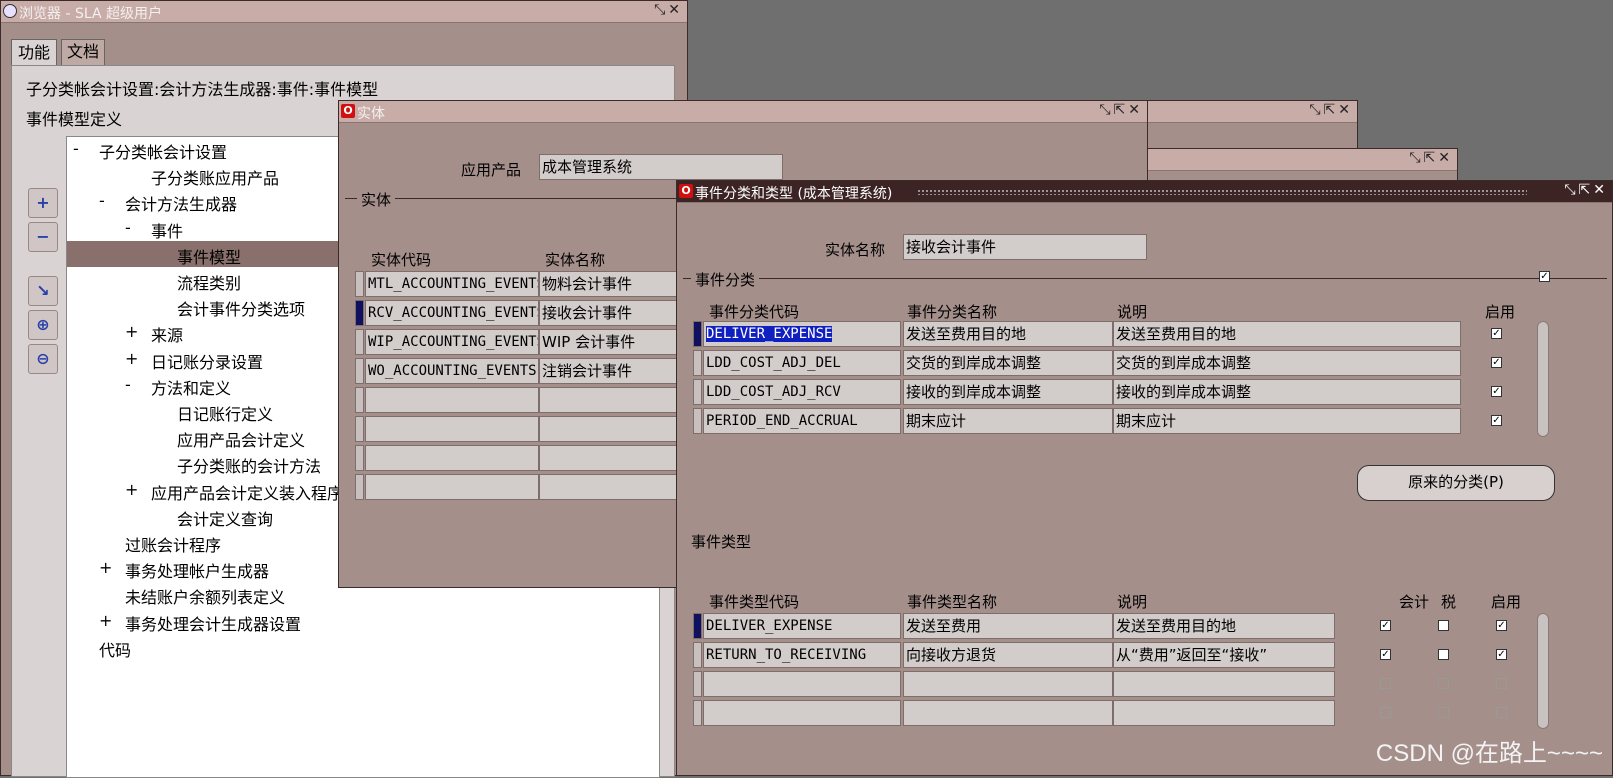 This screenshot has width=1613, height=778. I want to click on class-section-checkbox: ✓, so click(1544, 276).